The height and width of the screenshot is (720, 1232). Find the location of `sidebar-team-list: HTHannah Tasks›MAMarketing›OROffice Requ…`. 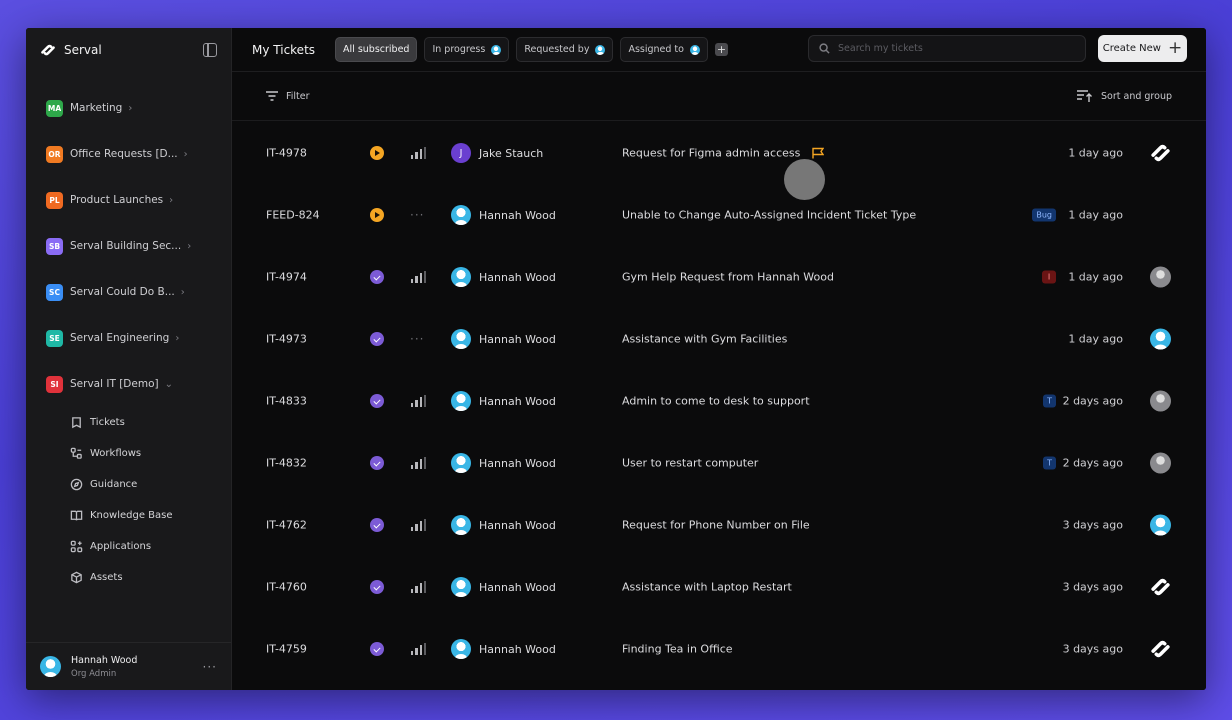

sidebar-team-list: HTHannah Tasks›MAMarketing›OROffice Requ… is located at coordinates (128, 350).